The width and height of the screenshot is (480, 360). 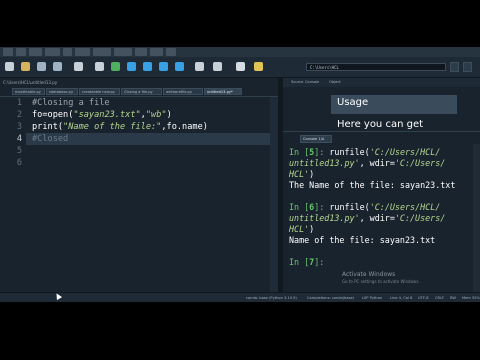 What do you see at coordinates (9, 66) in the screenshot?
I see `new-file-icon` at bounding box center [9, 66].